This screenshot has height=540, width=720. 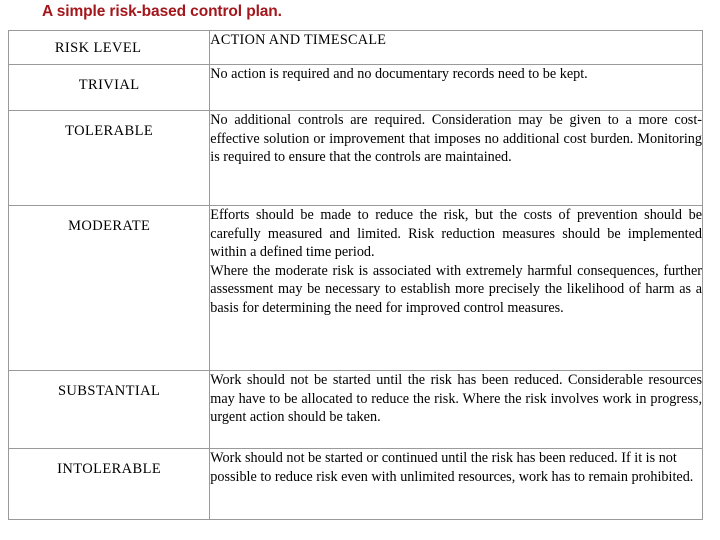 What do you see at coordinates (109, 85) in the screenshot?
I see `risk-level-label-trivial: TRIVIAL` at bounding box center [109, 85].